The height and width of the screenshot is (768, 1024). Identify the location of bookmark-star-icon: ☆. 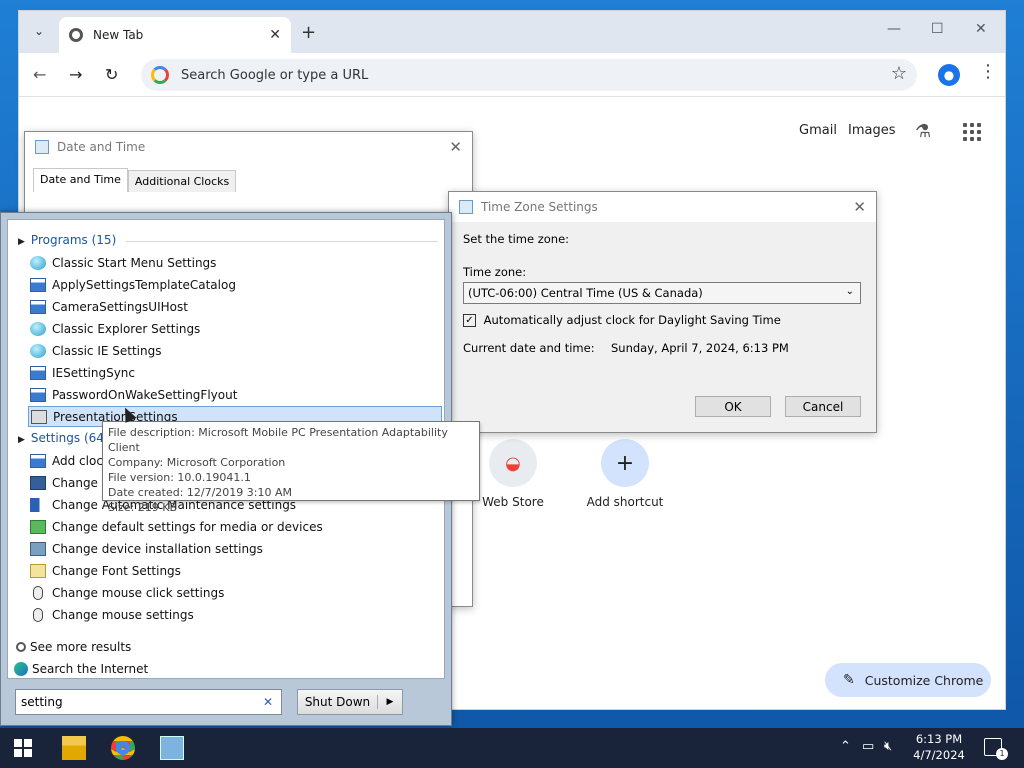
(899, 73).